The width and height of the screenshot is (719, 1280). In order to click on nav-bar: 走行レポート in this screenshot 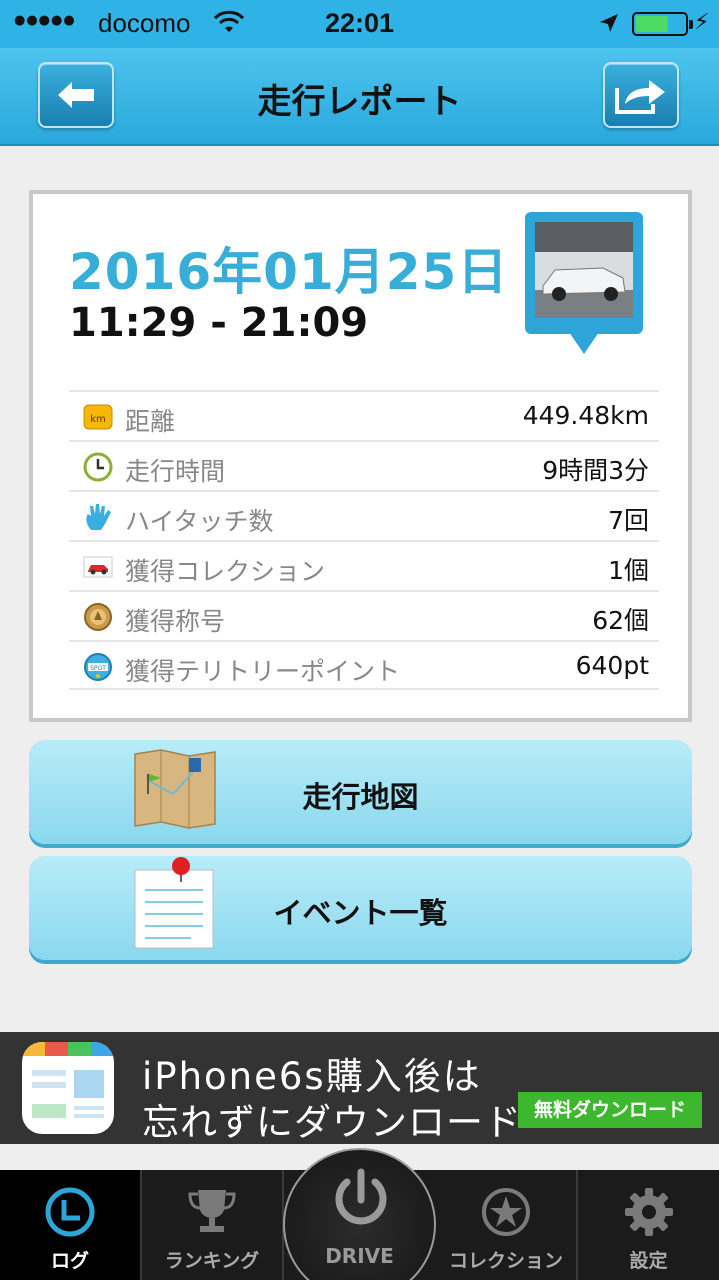, I will do `click(359, 97)`.